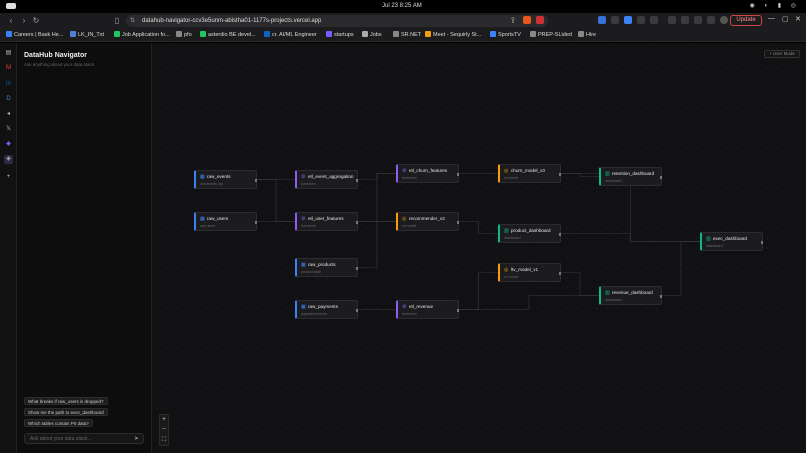 This screenshot has width=806, height=453. What do you see at coordinates (164, 420) in the screenshot?
I see `zoom-in-icon: +` at bounding box center [164, 420].